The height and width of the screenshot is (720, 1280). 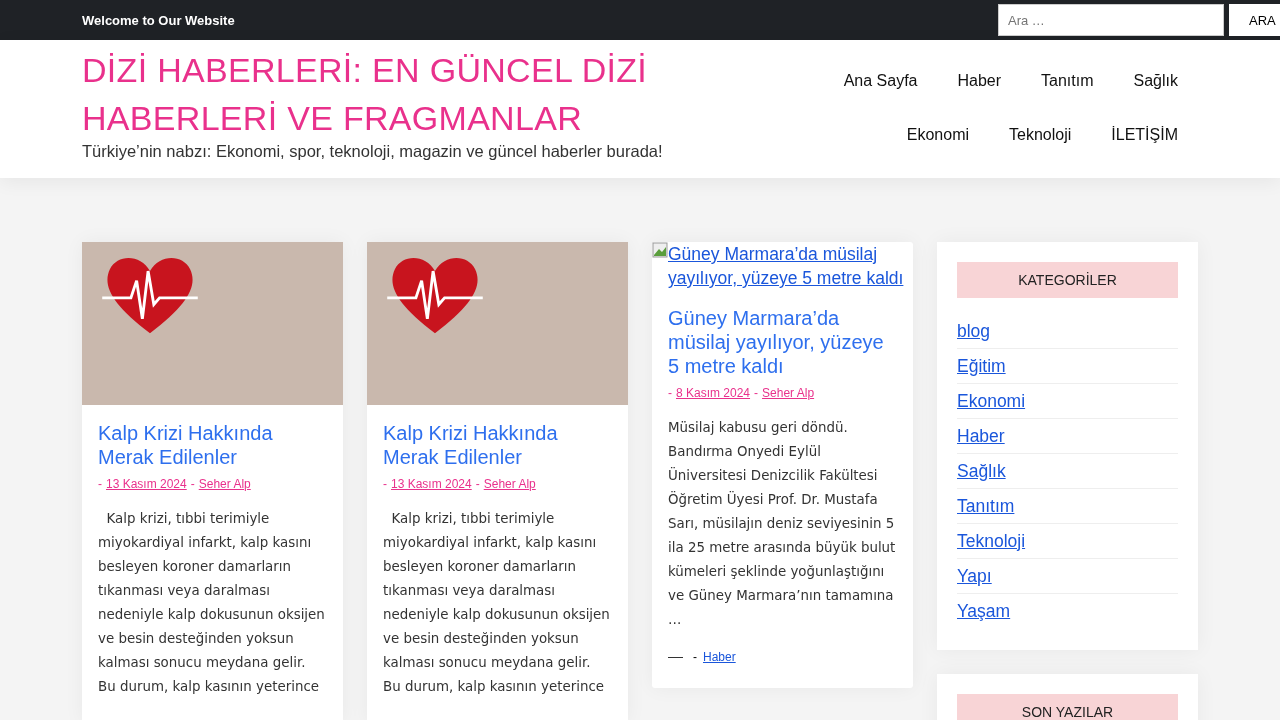 What do you see at coordinates (1040, 135) in the screenshot?
I see `nav-link: Teknoloji` at bounding box center [1040, 135].